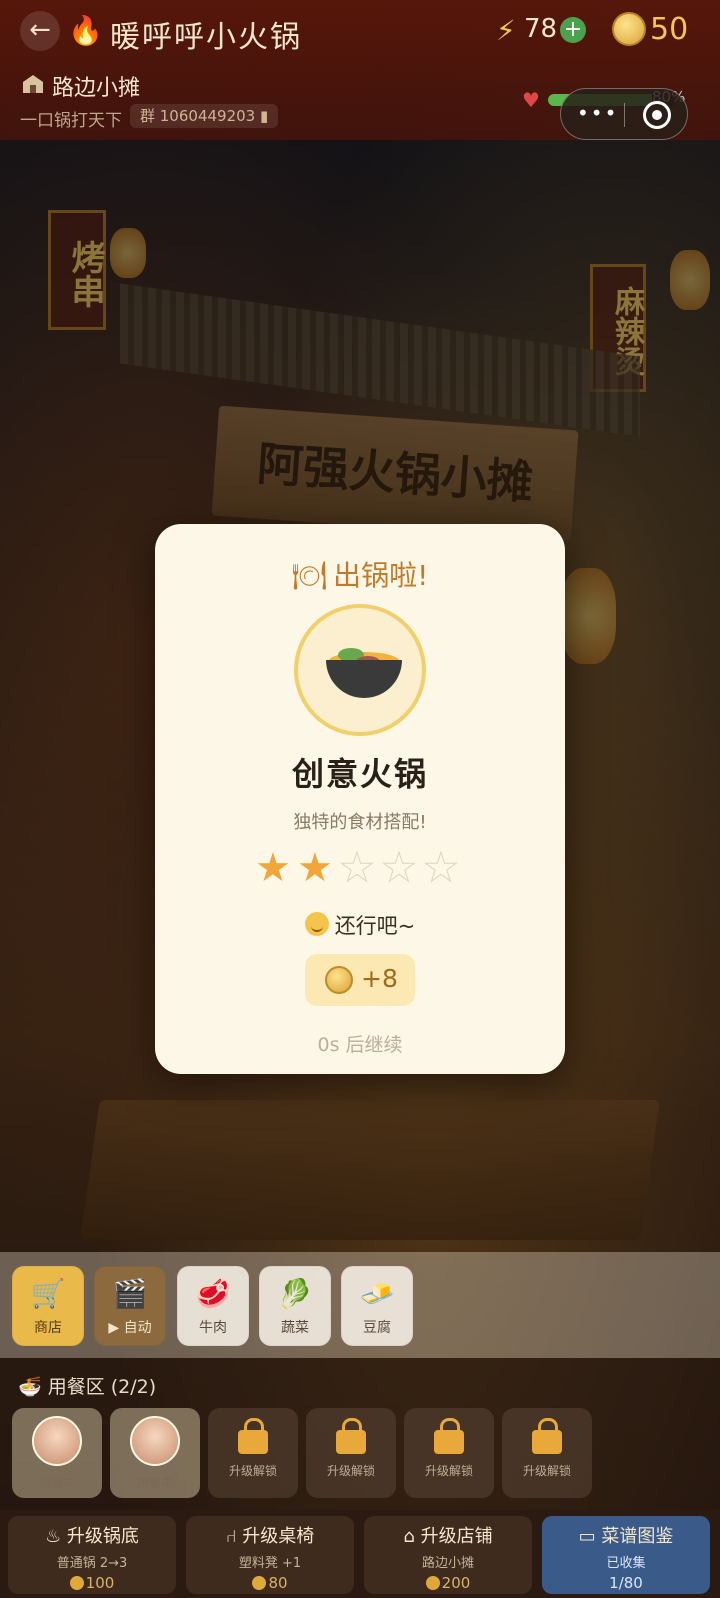  What do you see at coordinates (213, 1293) in the screenshot?
I see `beef-icon: 🥩` at bounding box center [213, 1293].